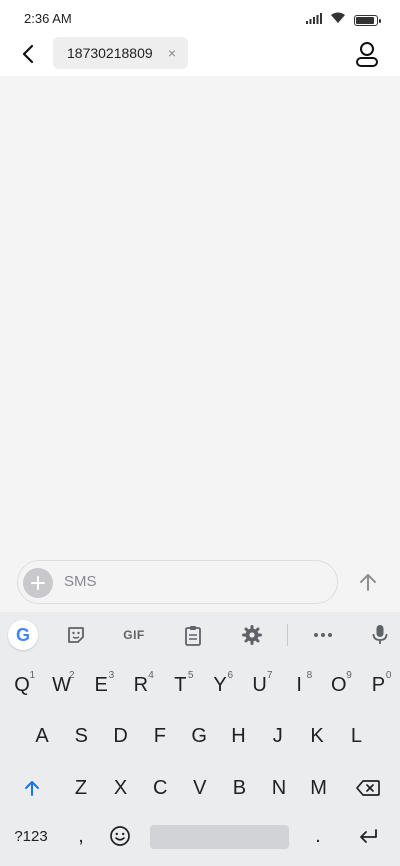 The height and width of the screenshot is (866, 400). I want to click on key-label: X, so click(120, 787).